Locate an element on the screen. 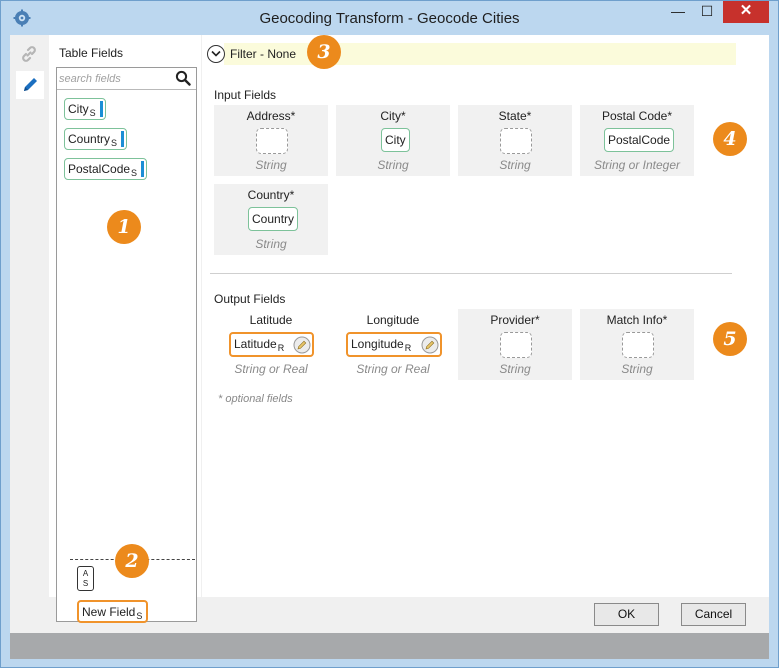  field-name: Country is located at coordinates (89, 139).